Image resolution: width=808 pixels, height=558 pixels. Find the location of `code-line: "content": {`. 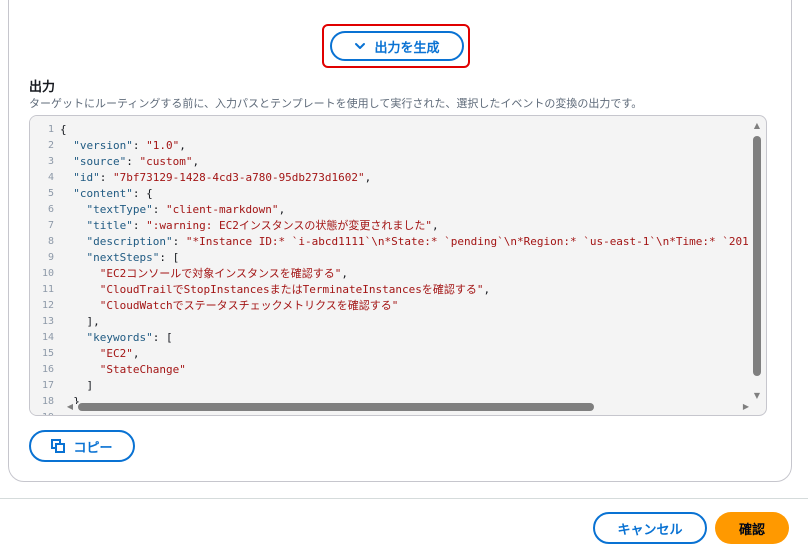

code-line: "content": { is located at coordinates (406, 194).